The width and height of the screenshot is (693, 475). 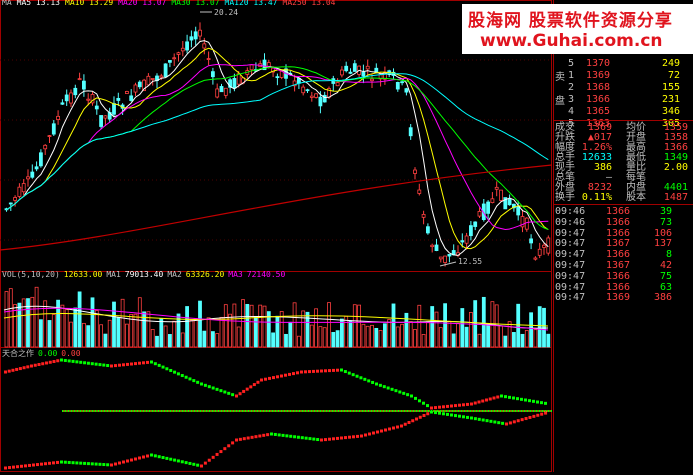 What do you see at coordinates (571, 87) in the screenshot?
I see `orderbook-level: 2` at bounding box center [571, 87].